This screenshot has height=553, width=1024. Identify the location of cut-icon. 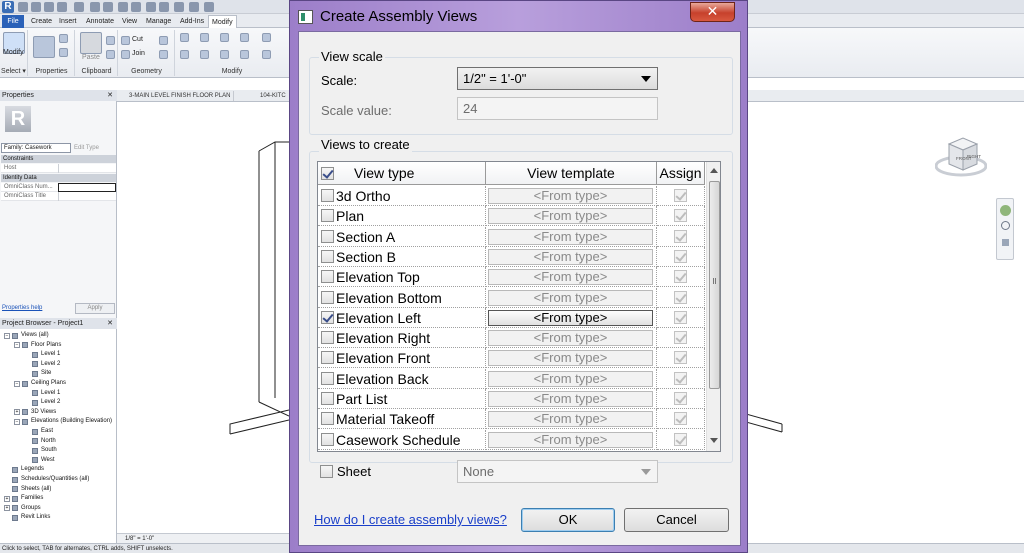
(125, 40).